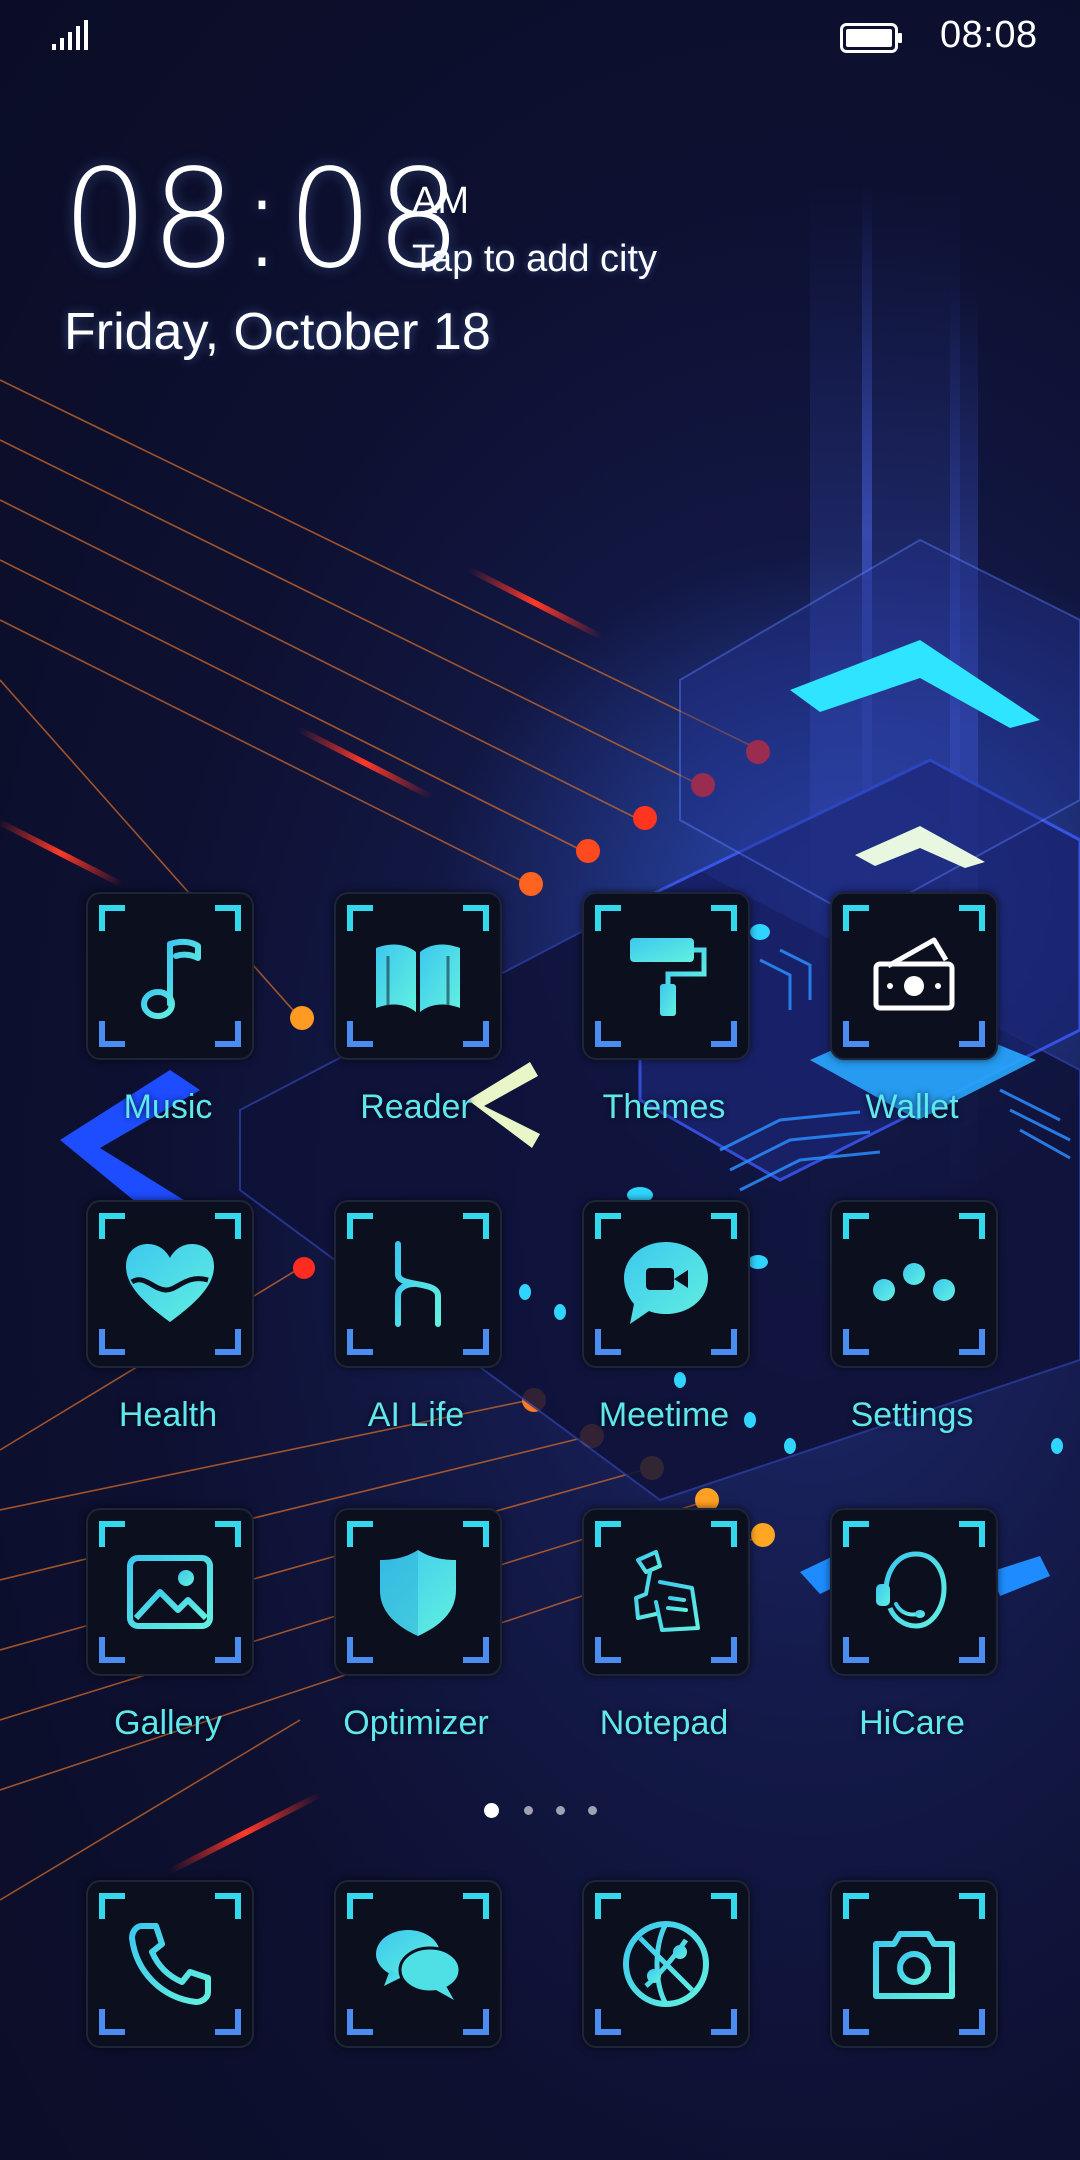 The height and width of the screenshot is (2160, 1080). What do you see at coordinates (416, 1723) in the screenshot?
I see `app-label: Optimizer` at bounding box center [416, 1723].